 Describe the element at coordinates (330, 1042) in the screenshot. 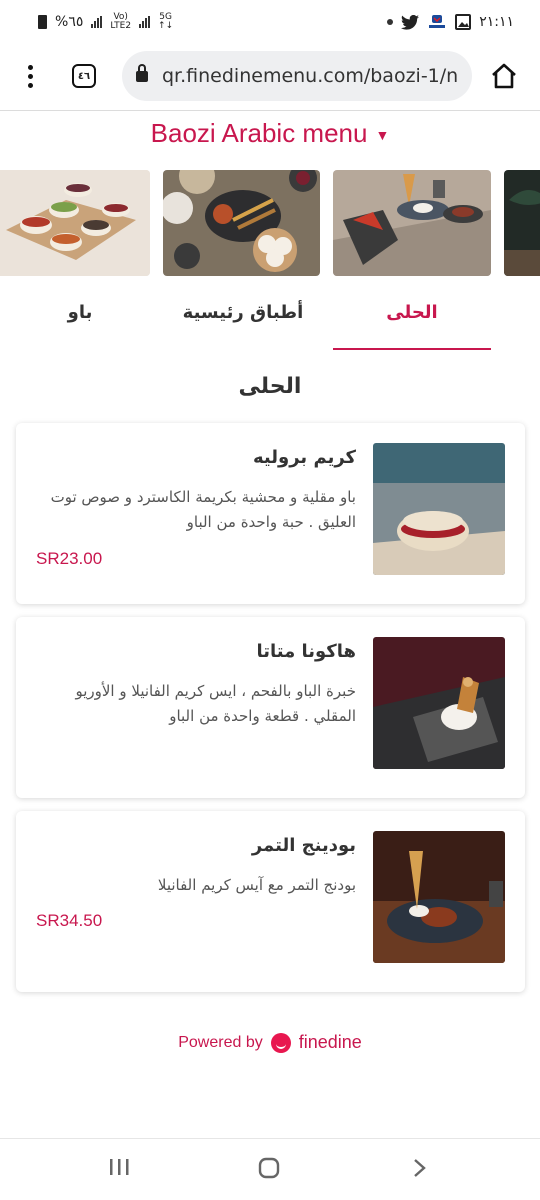

I see `brand-name: finedine` at that location.